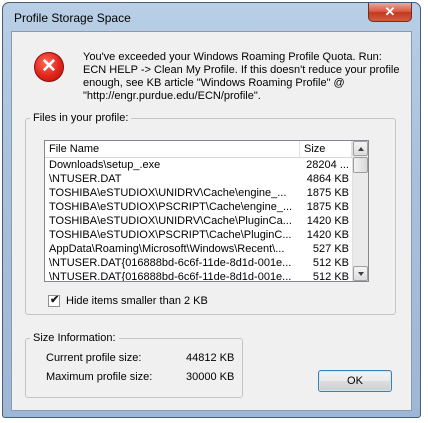 The width and height of the screenshot is (428, 423). I want to click on error-icon: ✕, so click(49, 67).